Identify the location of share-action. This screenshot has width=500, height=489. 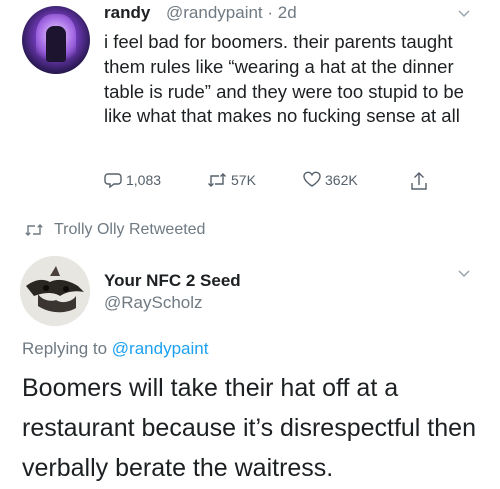
(419, 181).